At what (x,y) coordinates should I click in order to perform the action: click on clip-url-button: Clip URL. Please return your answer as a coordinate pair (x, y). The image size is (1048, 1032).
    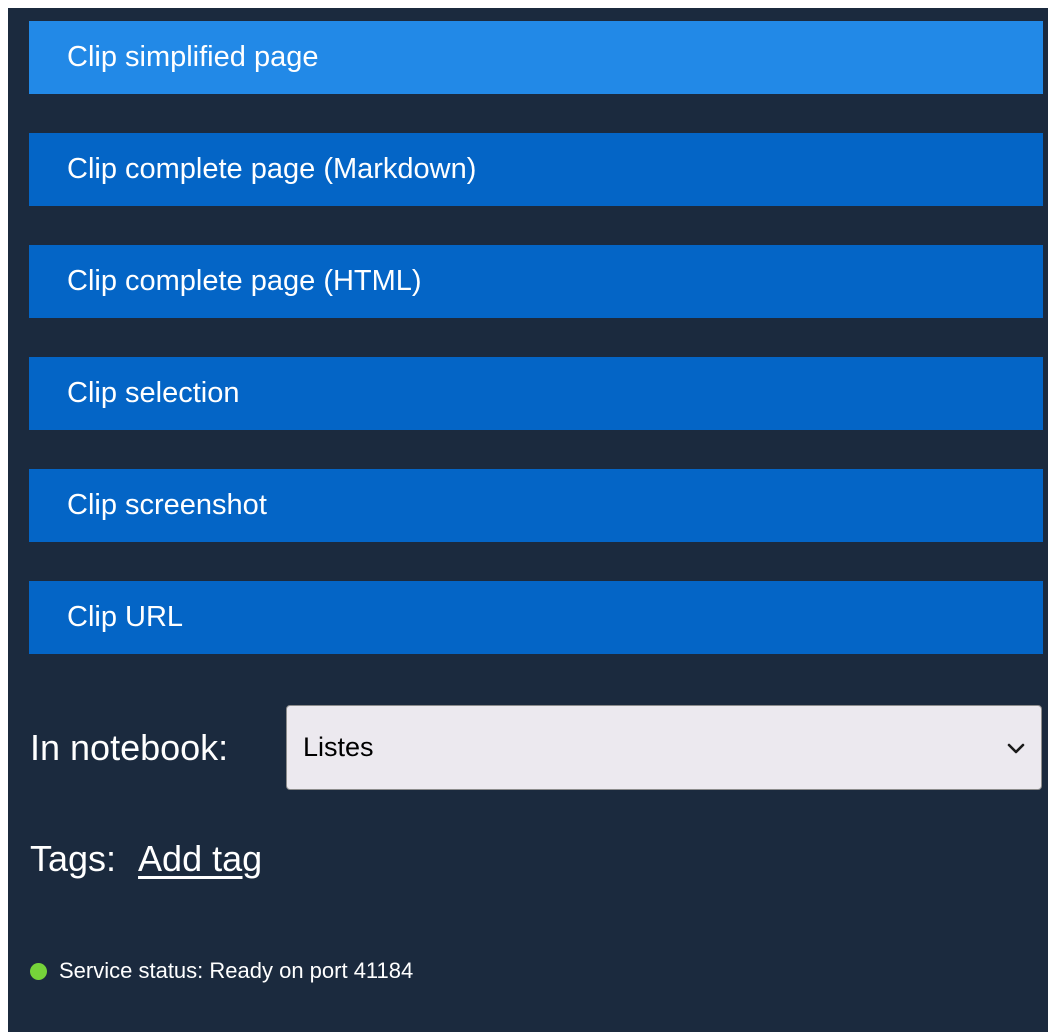
    Looking at the image, I should click on (536, 617).